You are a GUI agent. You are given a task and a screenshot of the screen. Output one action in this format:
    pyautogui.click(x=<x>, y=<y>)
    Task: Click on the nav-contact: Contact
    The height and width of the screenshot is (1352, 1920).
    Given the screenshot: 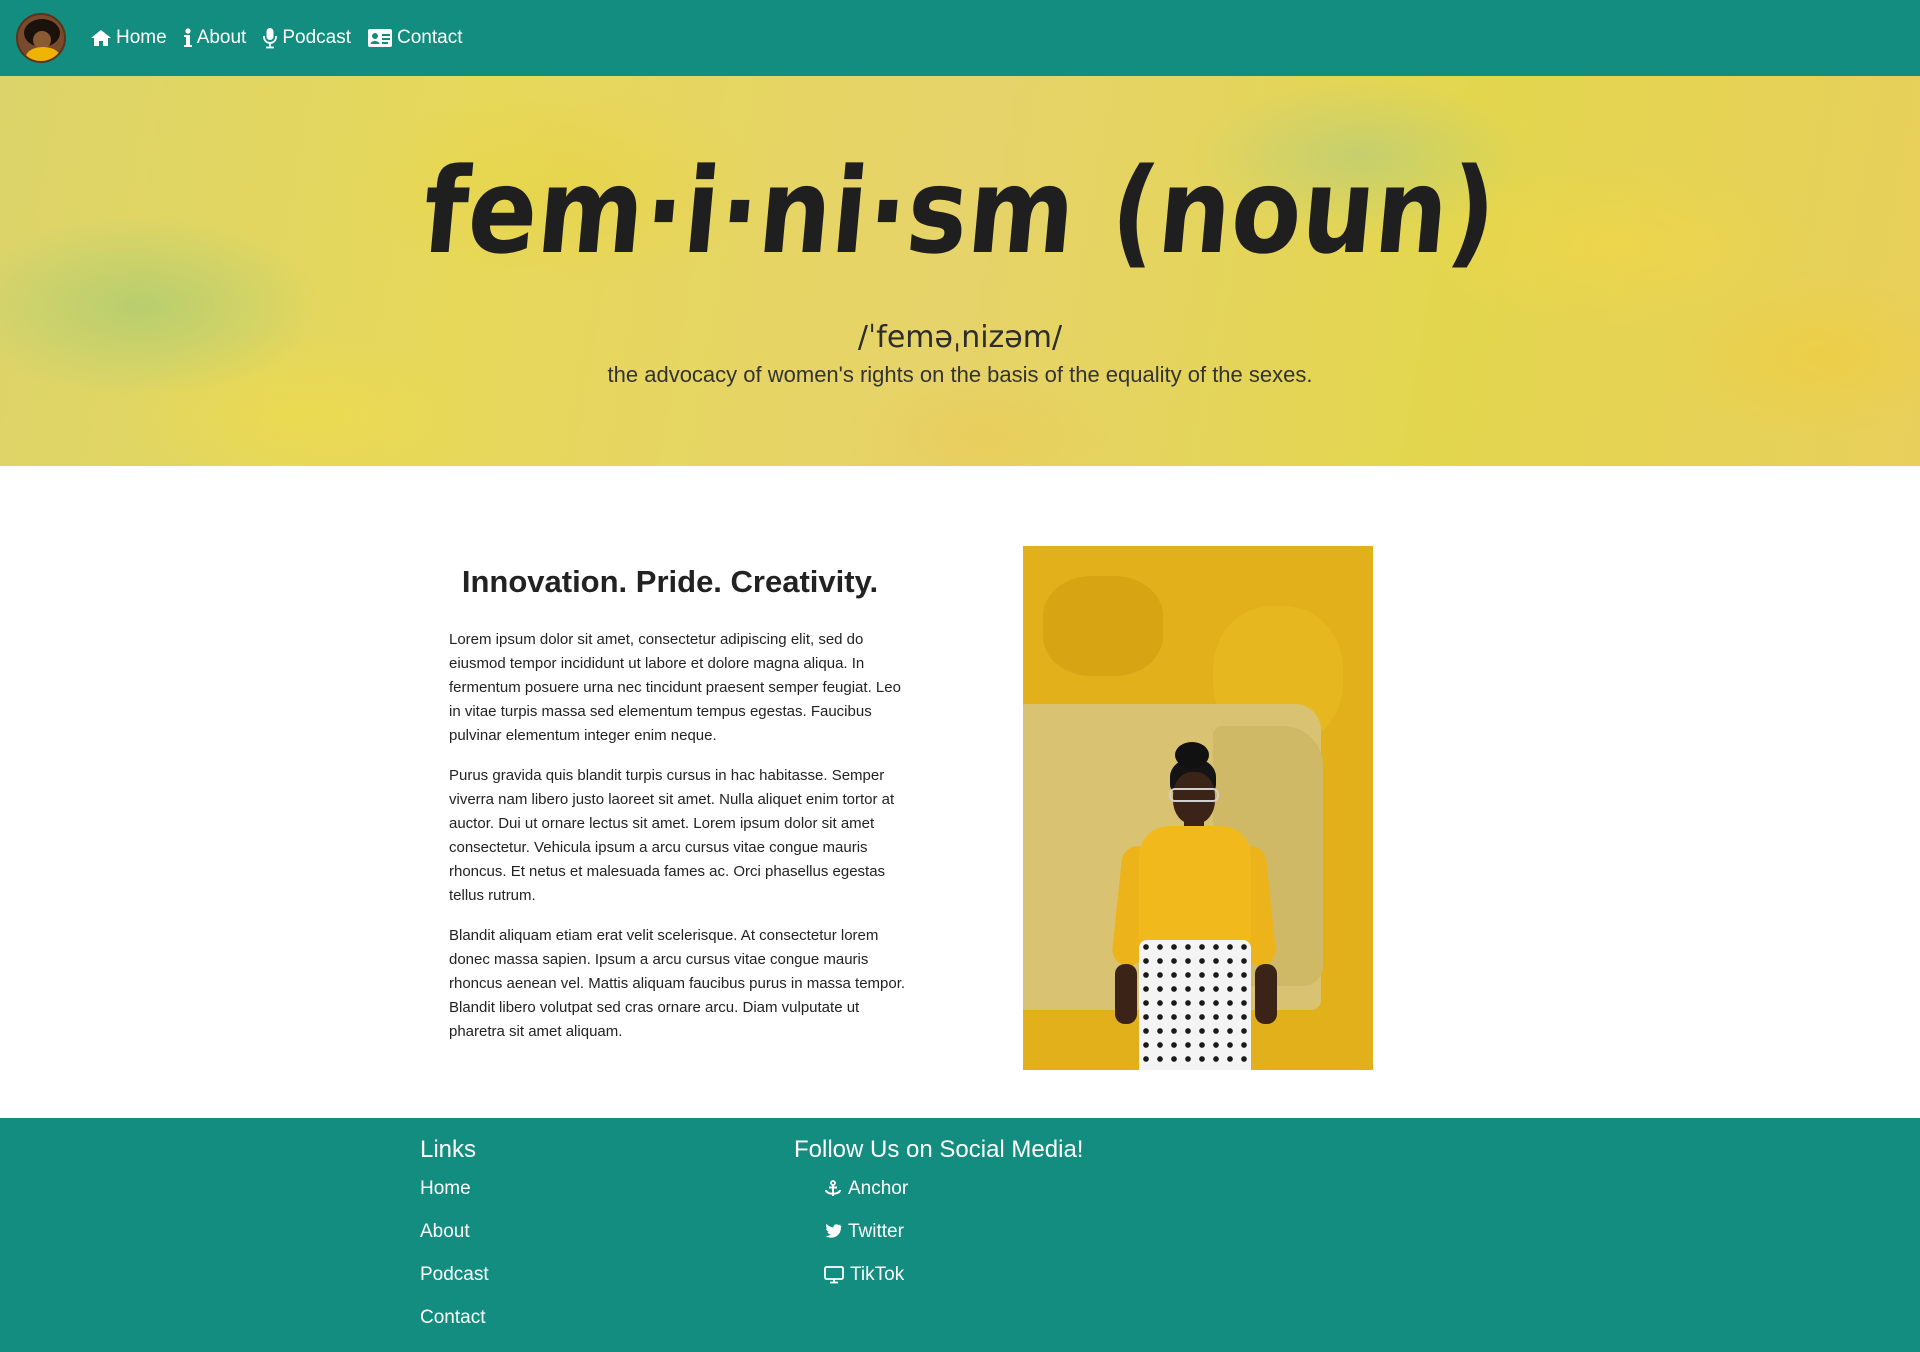 What is the action you would take?
    pyautogui.click(x=414, y=38)
    